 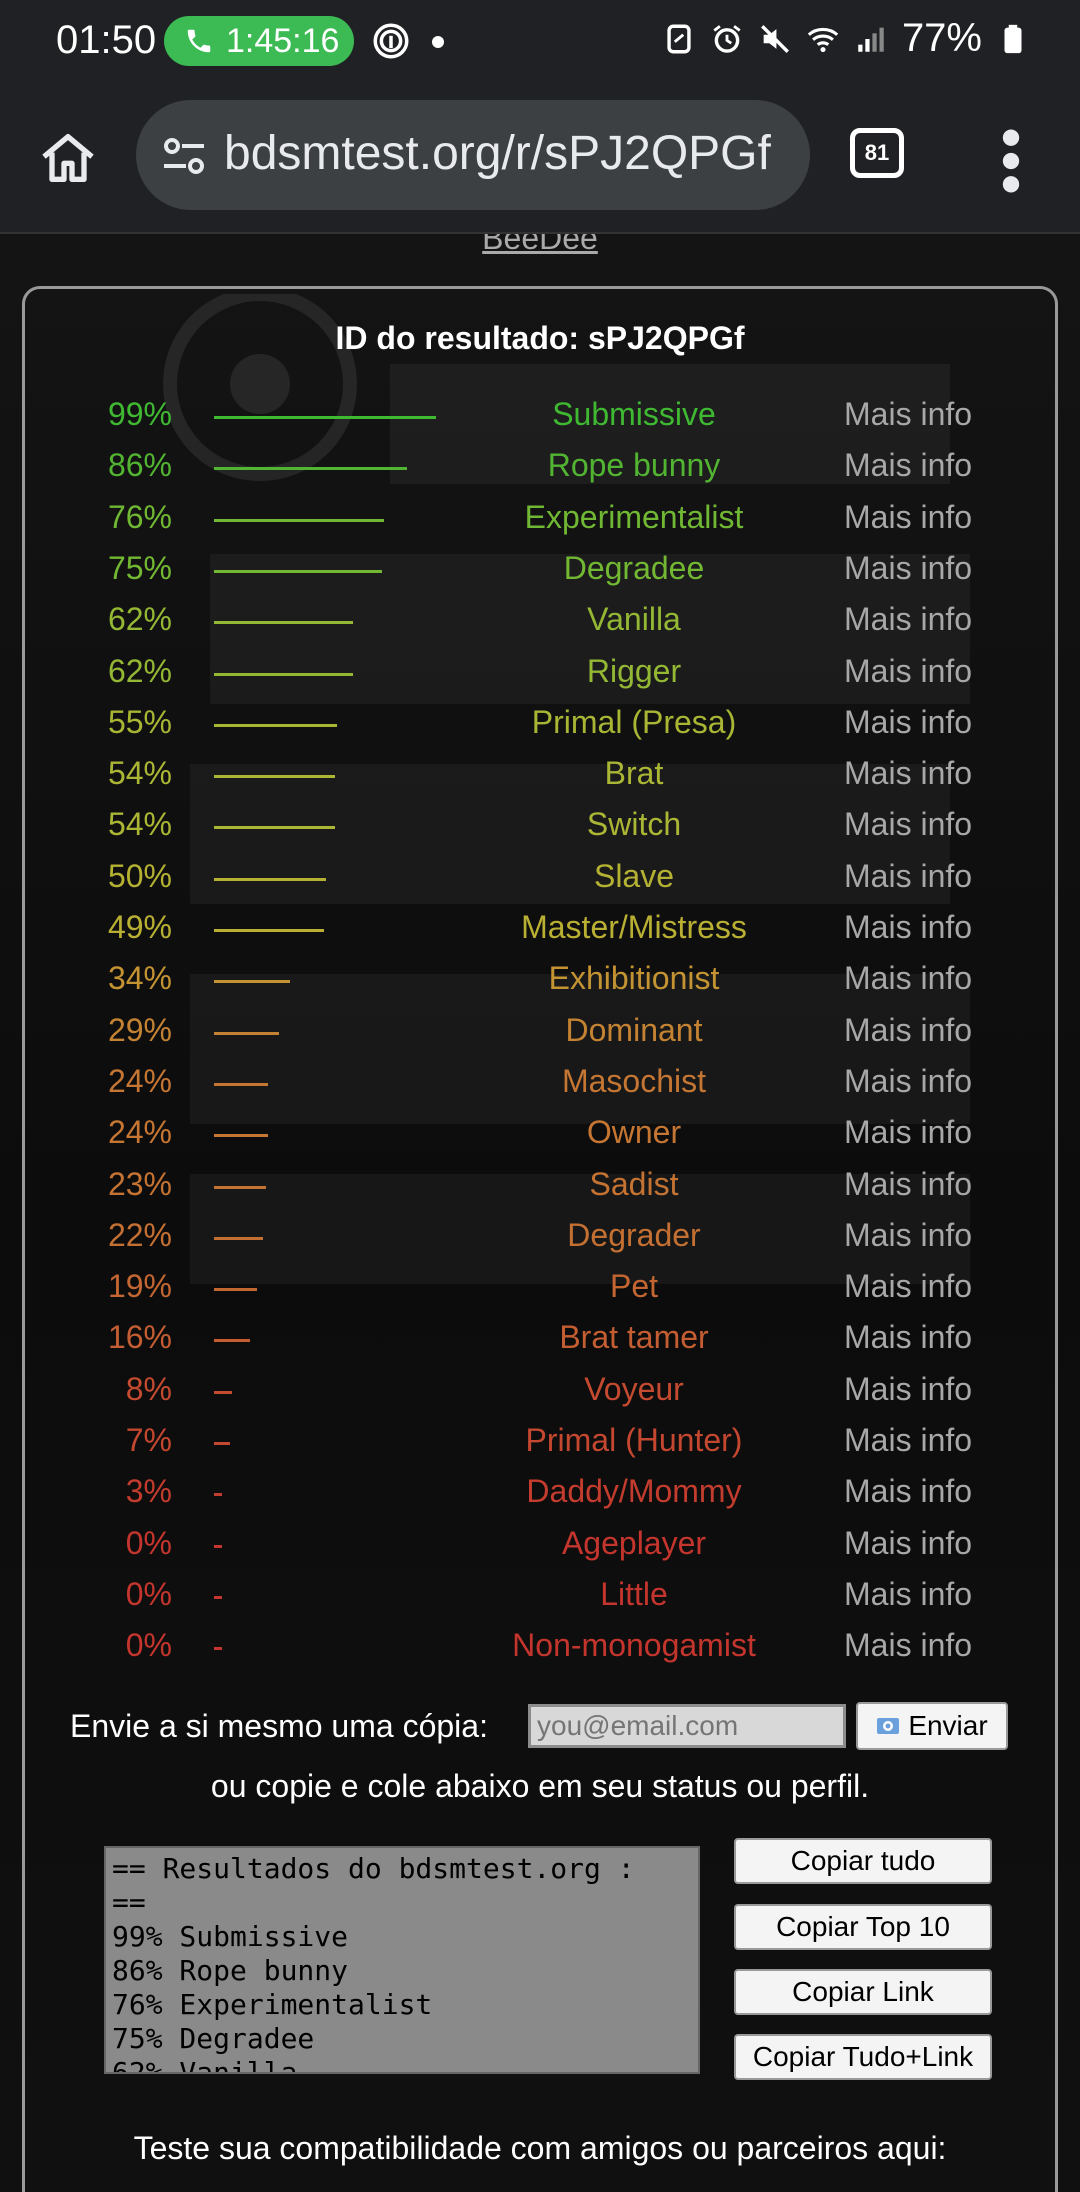 What do you see at coordinates (497, 153) in the screenshot?
I see `url-text: bdsmtest.org/r/sPJ2QPGf` at bounding box center [497, 153].